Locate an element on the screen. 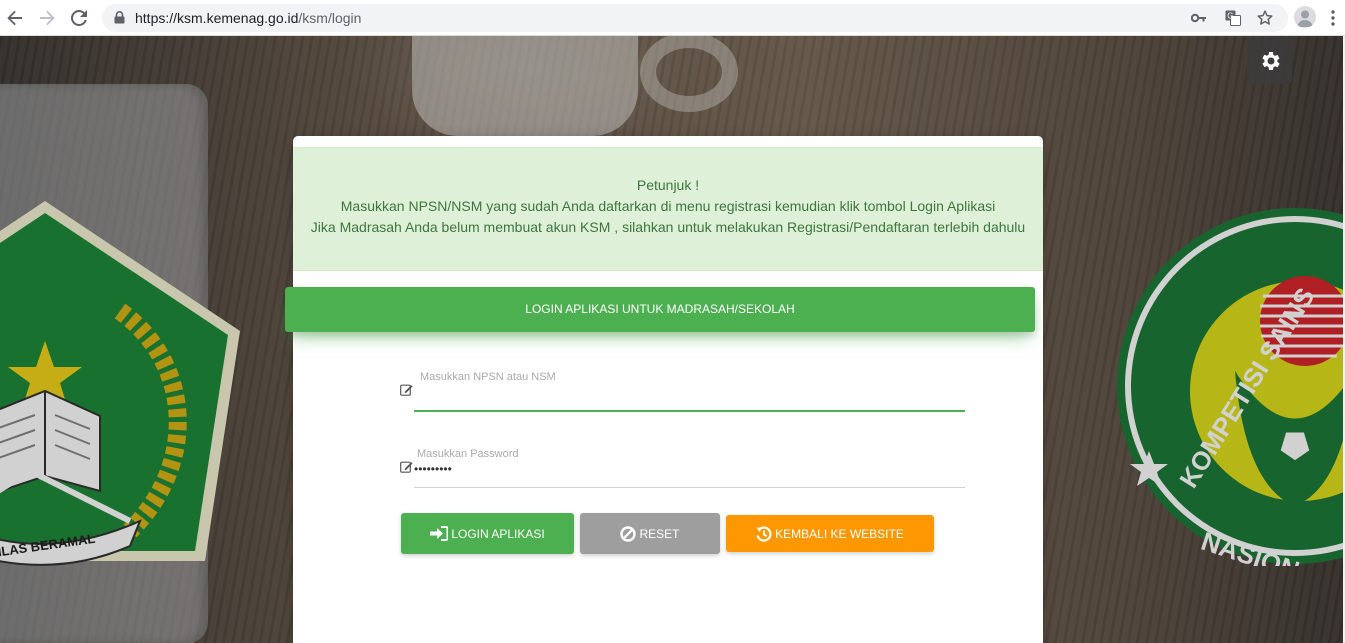 The height and width of the screenshot is (643, 1345). npsn-underline is located at coordinates (689, 411).